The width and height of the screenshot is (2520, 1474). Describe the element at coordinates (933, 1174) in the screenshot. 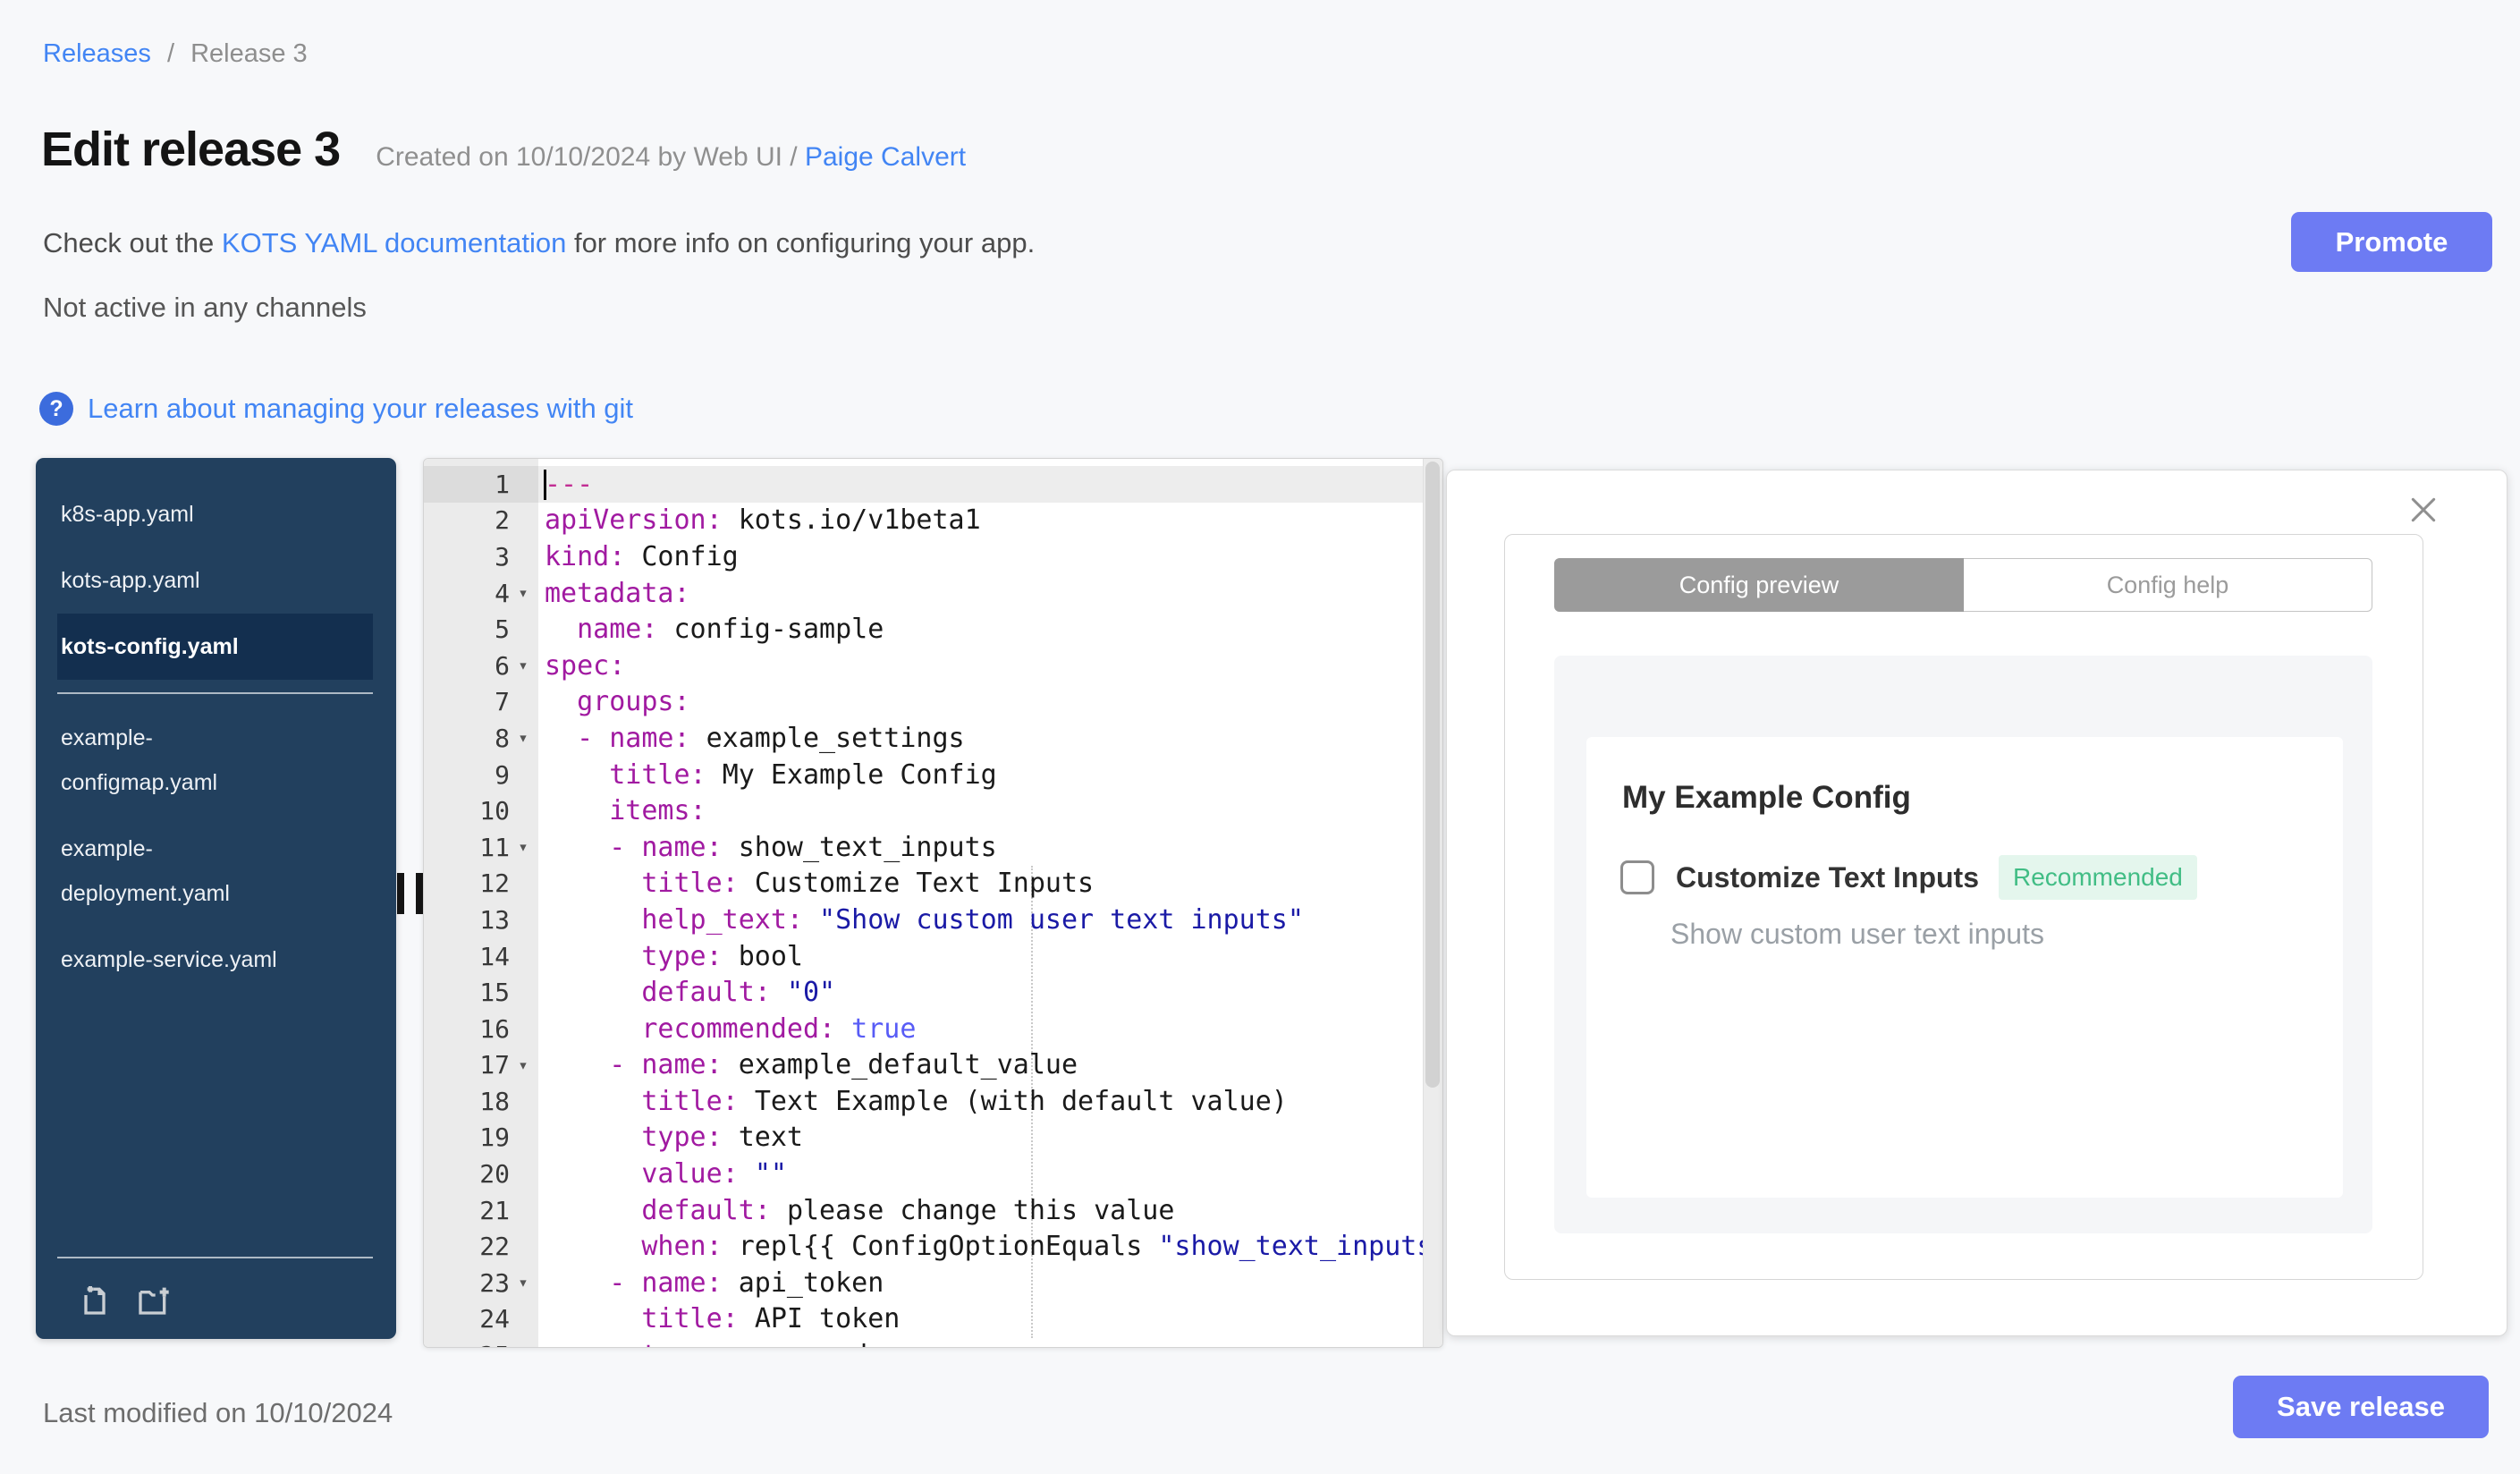

I see `code-line: 20 value: ""` at that location.